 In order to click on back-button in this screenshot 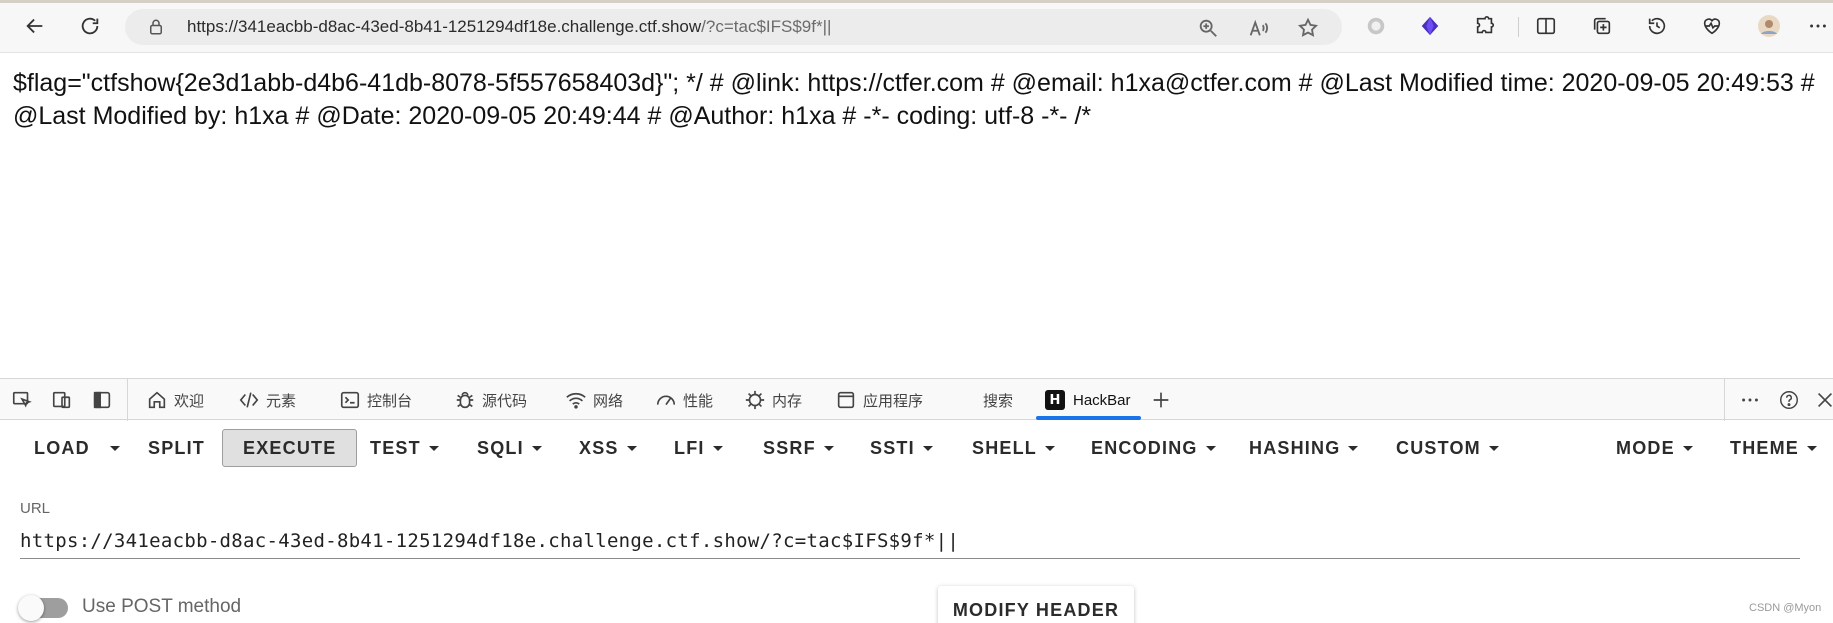, I will do `click(35, 26)`.